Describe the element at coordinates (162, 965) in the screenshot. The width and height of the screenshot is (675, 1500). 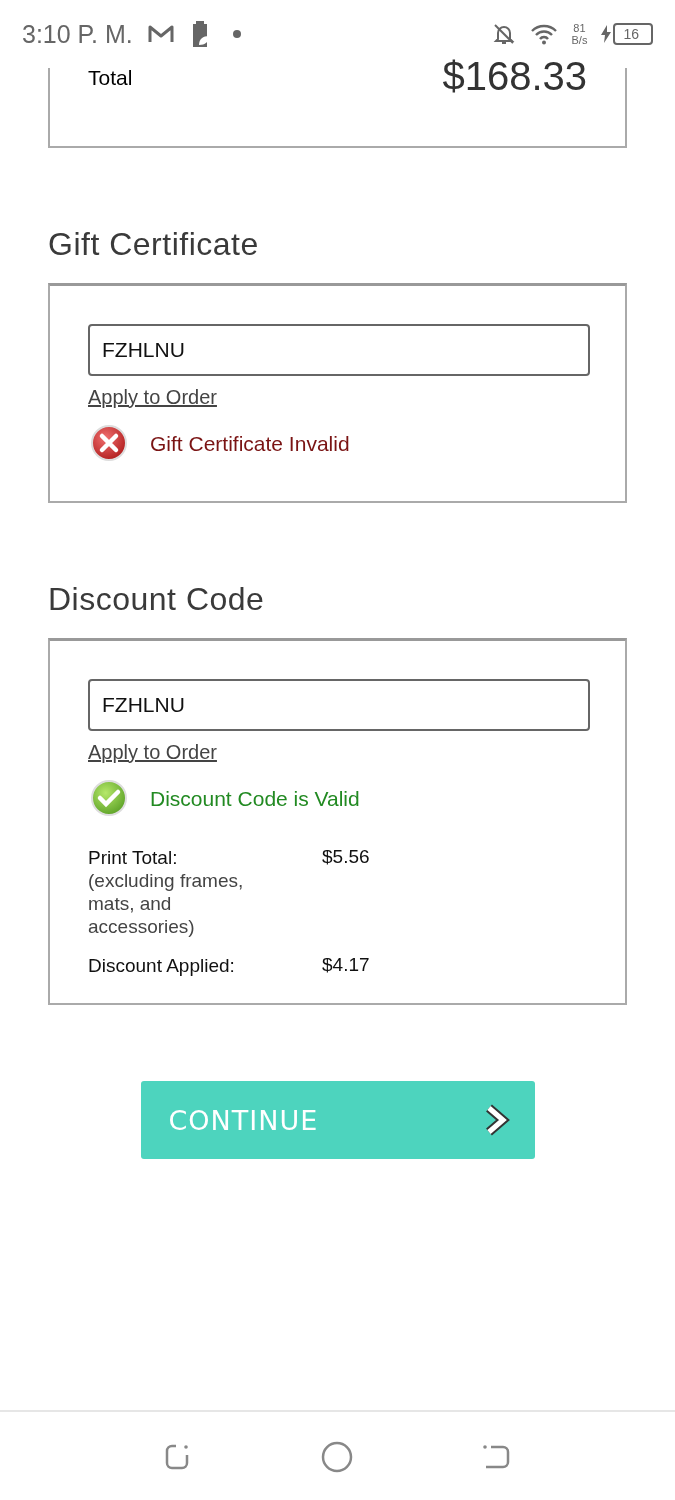
I see `detail-label: Discount Applied:` at that location.